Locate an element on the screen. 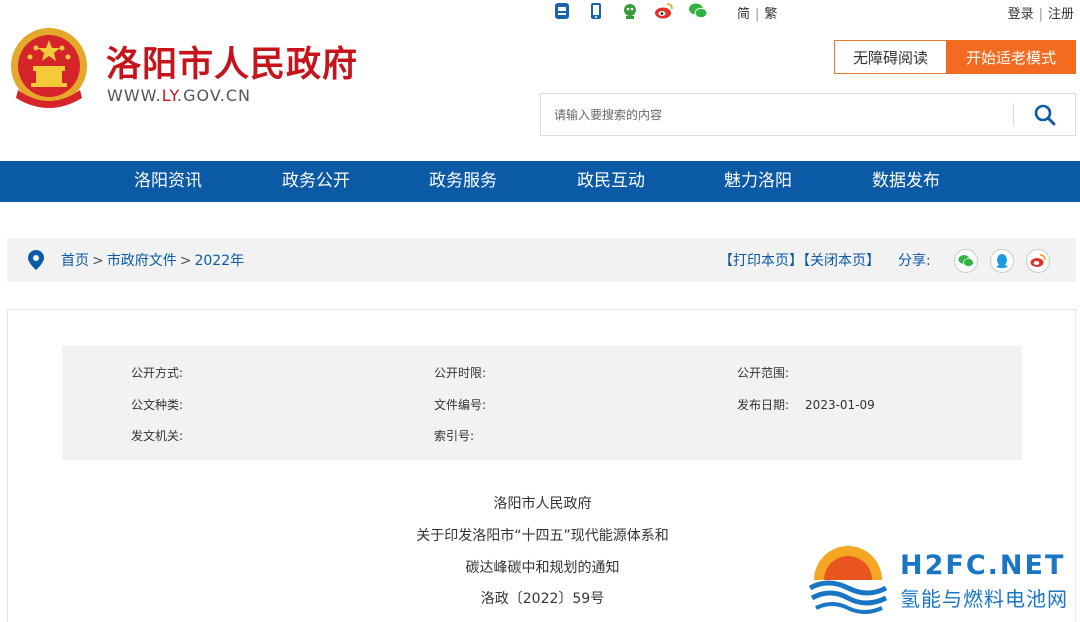 This screenshot has height=622, width=1080. site-url: WWW.LY.GOV.CN is located at coordinates (179, 95).